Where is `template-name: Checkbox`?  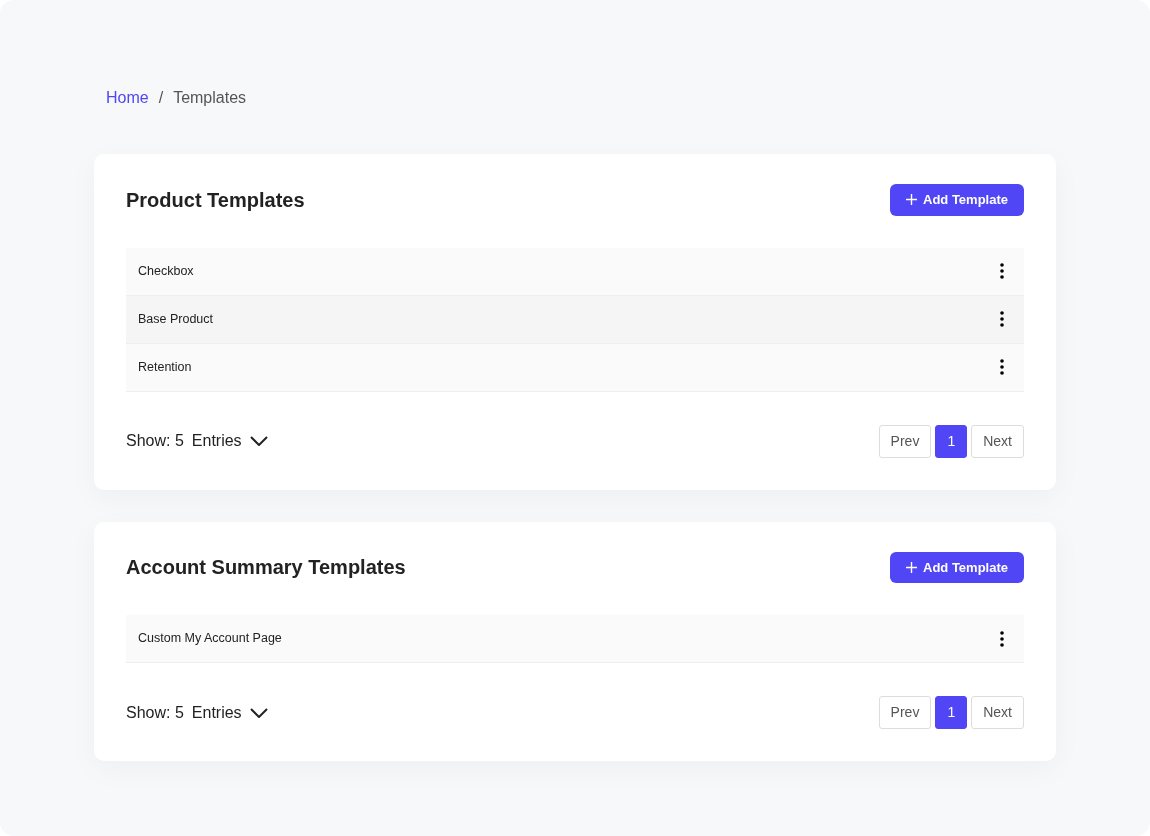 template-name: Checkbox is located at coordinates (166, 271).